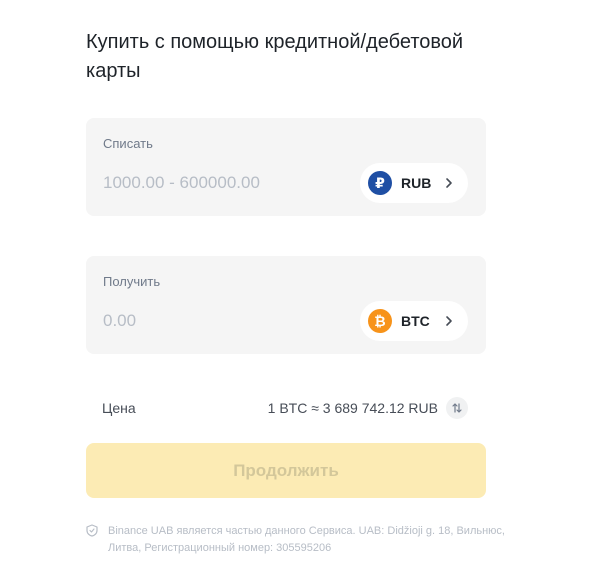 This screenshot has width=589, height=564. I want to click on spend-currency-selector: ₽ RUB, so click(414, 183).